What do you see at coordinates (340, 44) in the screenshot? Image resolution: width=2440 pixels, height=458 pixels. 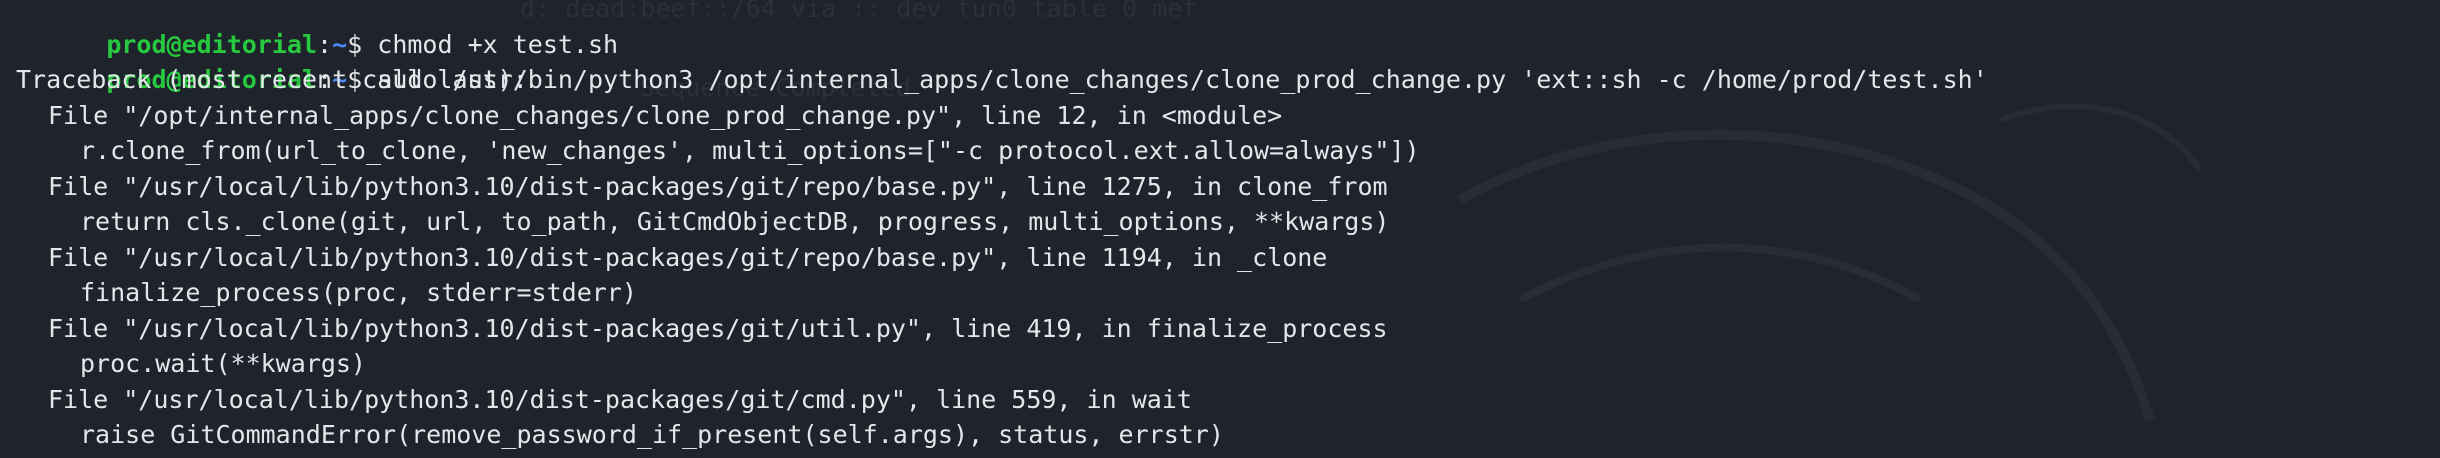 I see `prompt-cwd: ~` at bounding box center [340, 44].